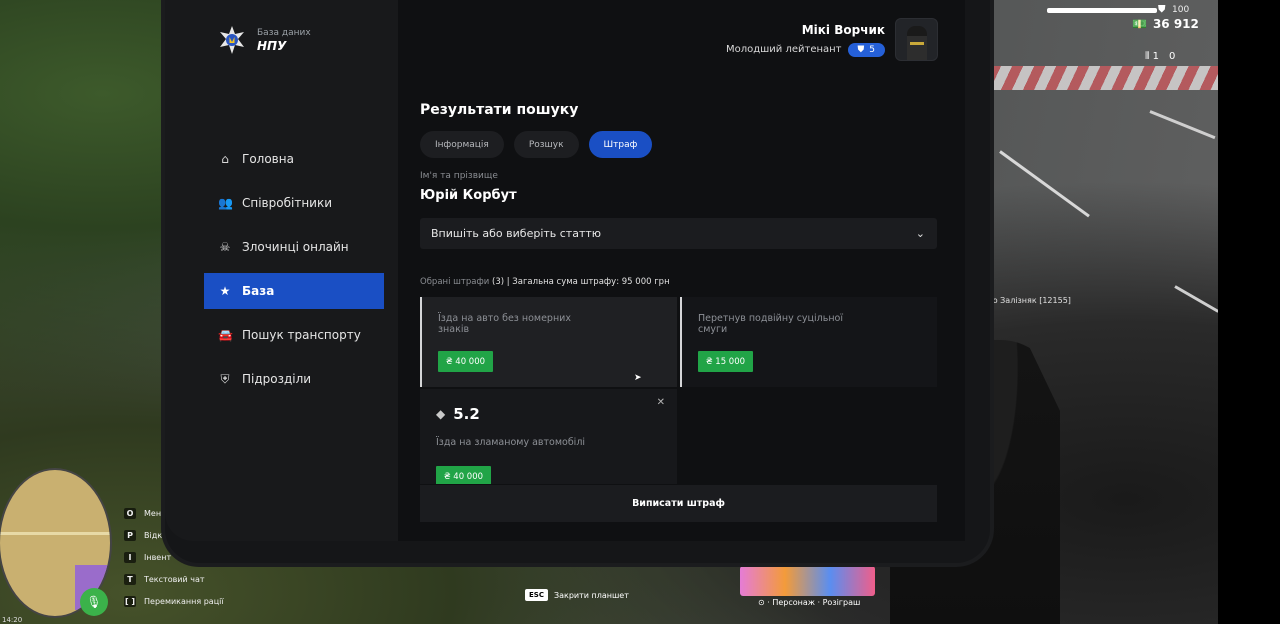 The image size is (1280, 624). What do you see at coordinates (1139, 24) in the screenshot?
I see `money-icon: 💵` at bounding box center [1139, 24].